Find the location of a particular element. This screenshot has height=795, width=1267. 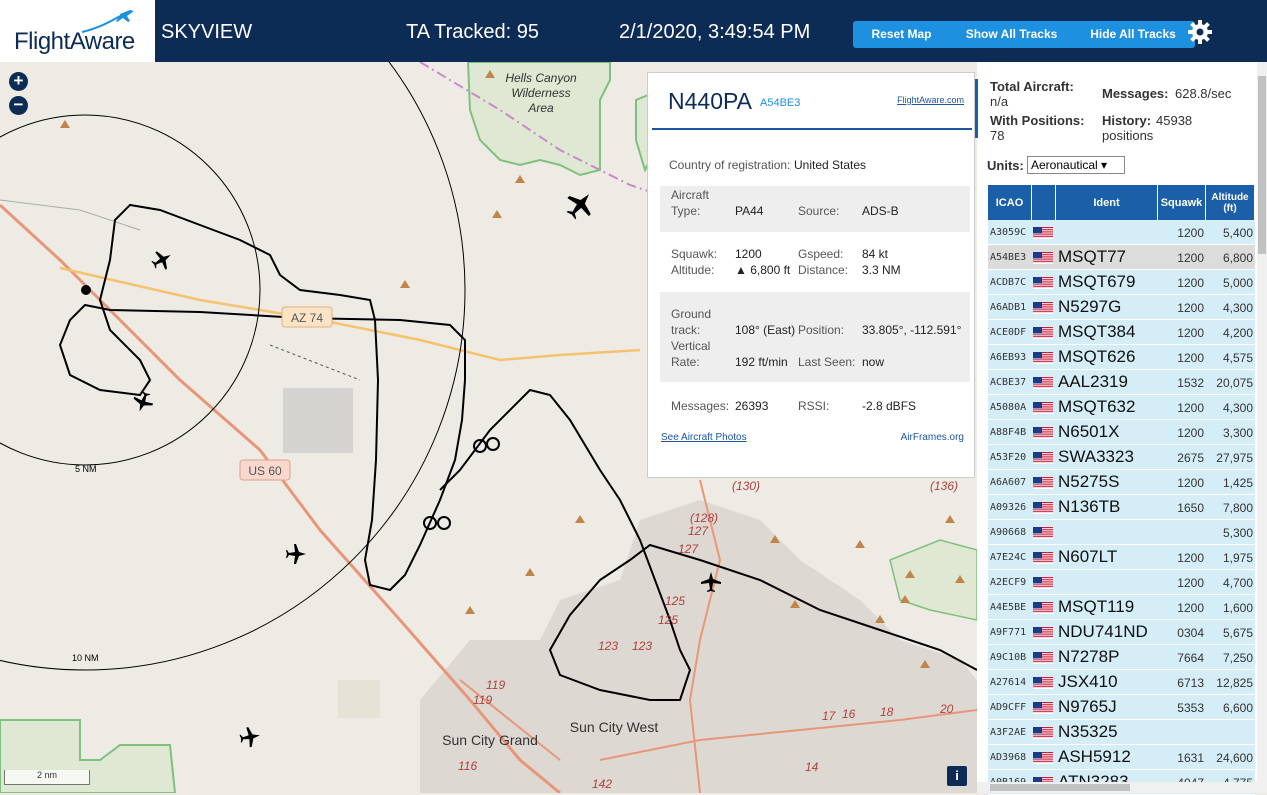

cell-altitude: 5,675 is located at coordinates (1237, 633).